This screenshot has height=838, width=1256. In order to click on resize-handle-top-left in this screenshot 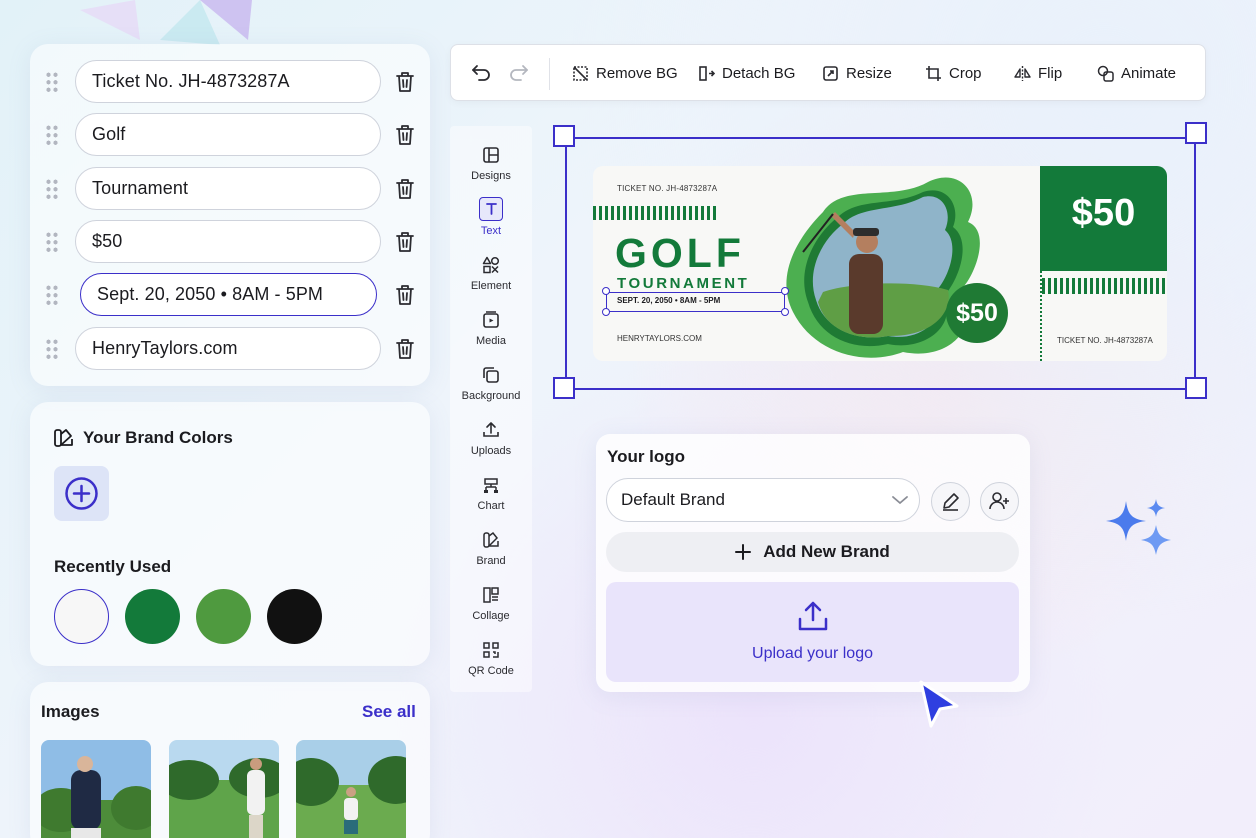, I will do `click(564, 136)`.